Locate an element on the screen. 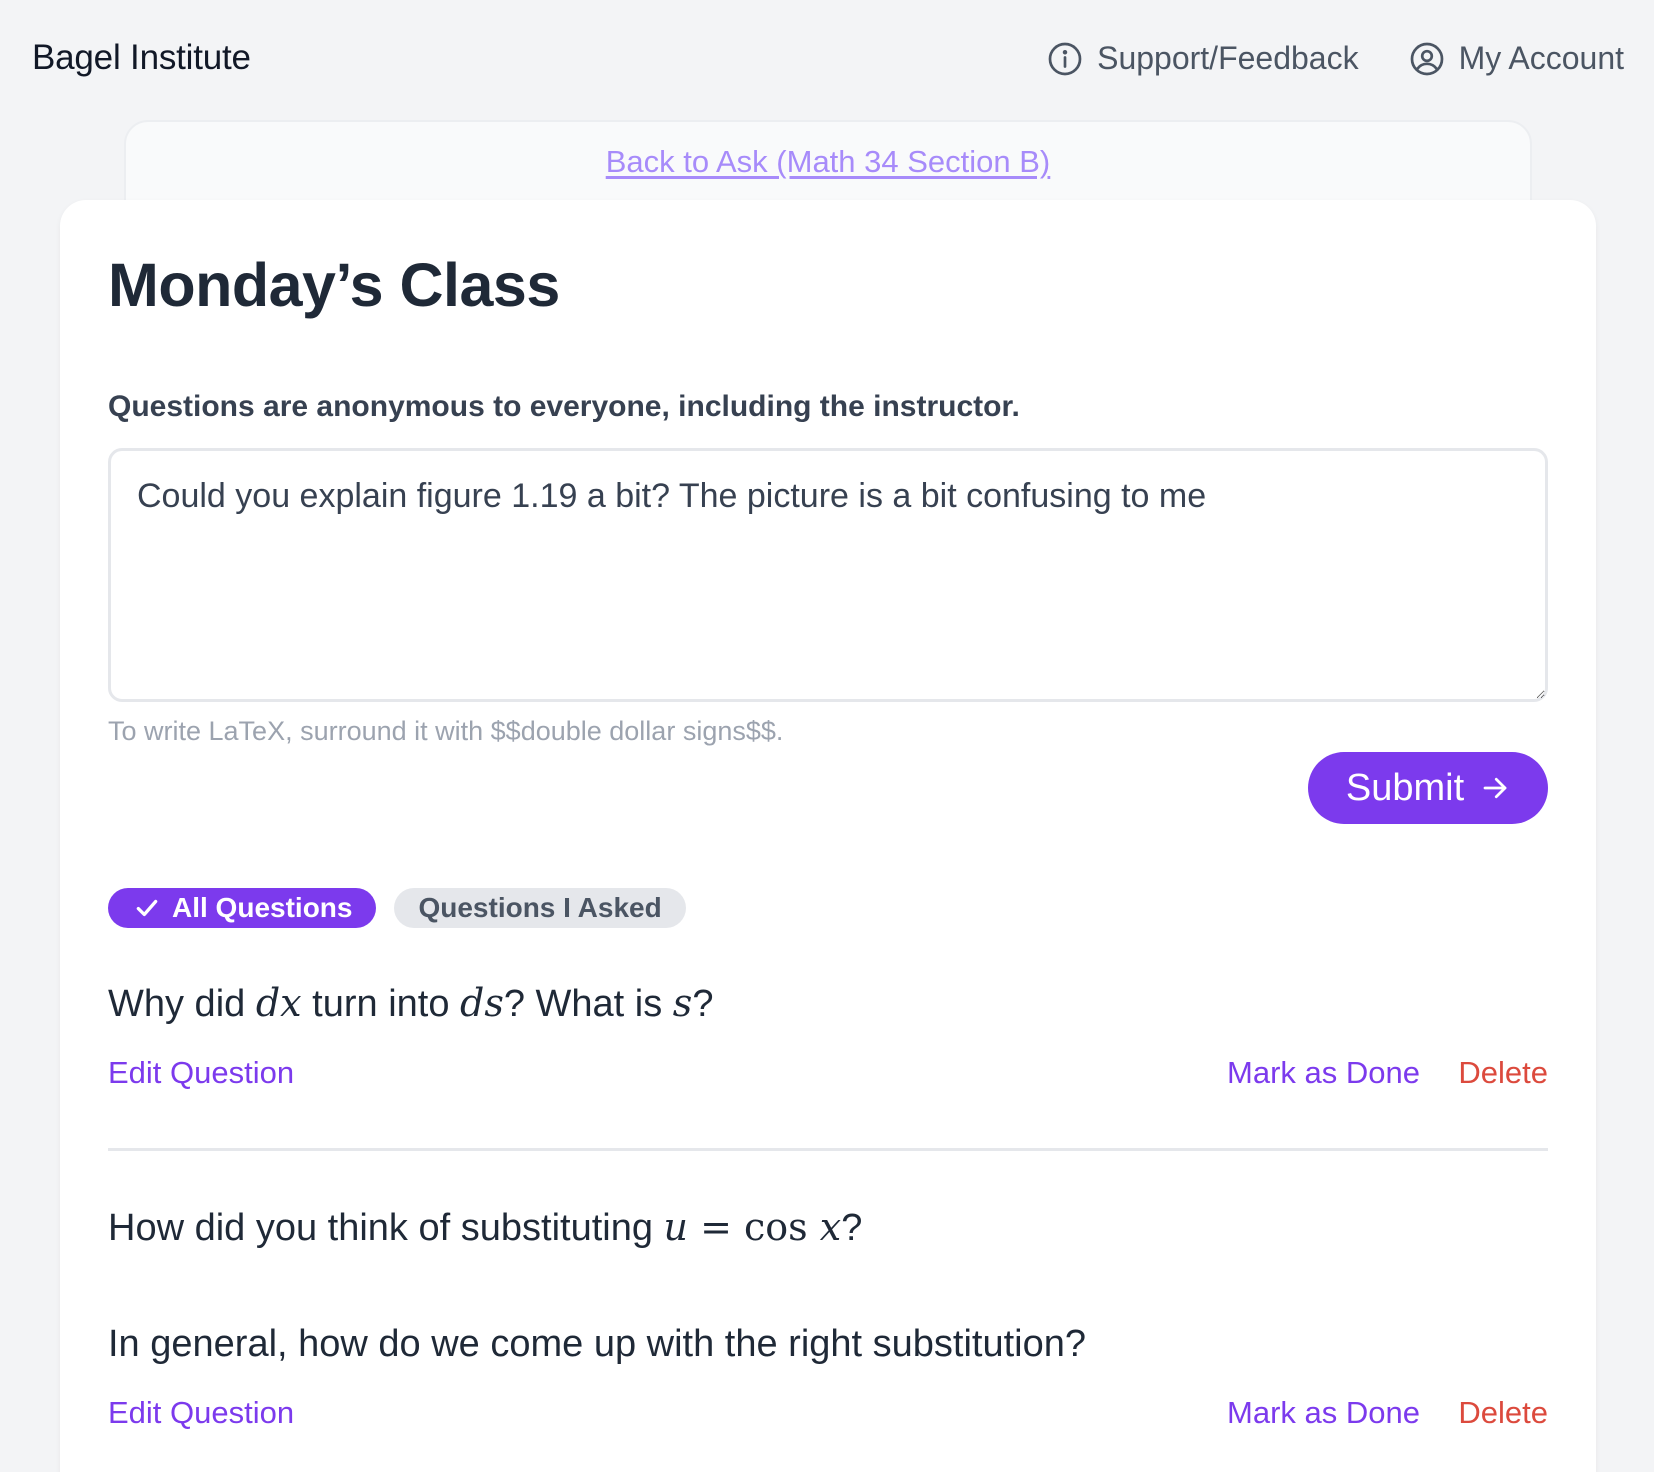  my-account-label: My Account is located at coordinates (1541, 58).